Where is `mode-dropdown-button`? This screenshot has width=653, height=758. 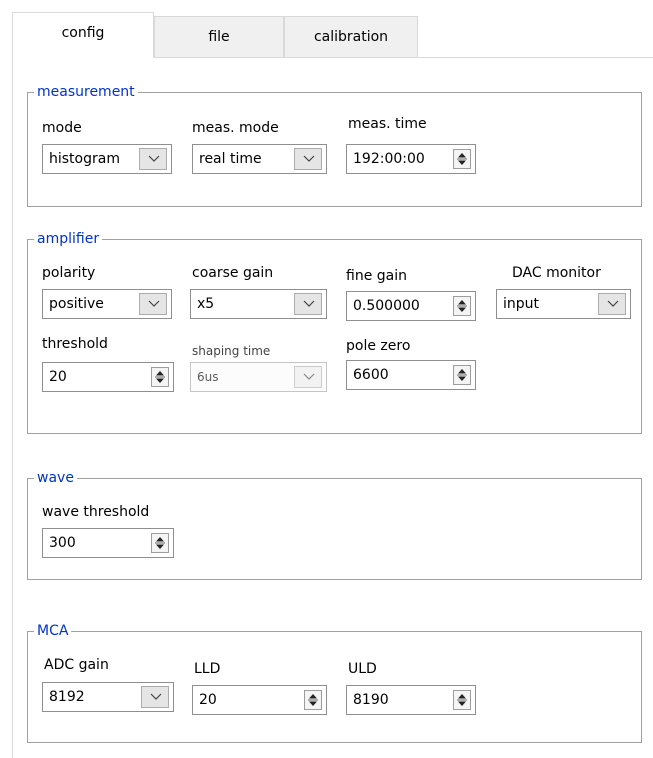 mode-dropdown-button is located at coordinates (153, 159).